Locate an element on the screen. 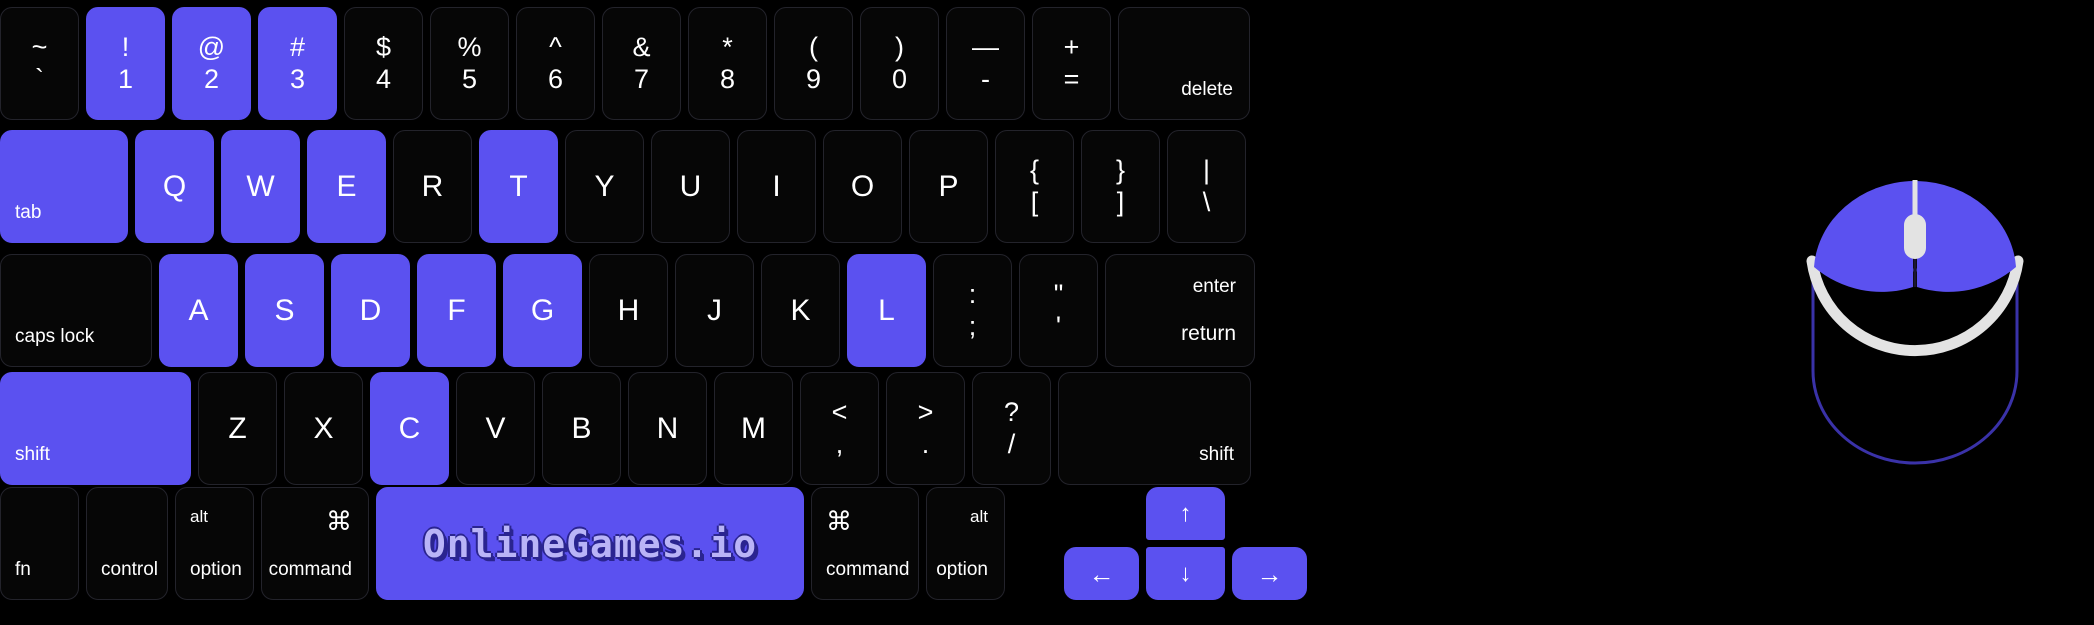 The width and height of the screenshot is (2094, 625). key-6: ^ 6 is located at coordinates (555, 63).